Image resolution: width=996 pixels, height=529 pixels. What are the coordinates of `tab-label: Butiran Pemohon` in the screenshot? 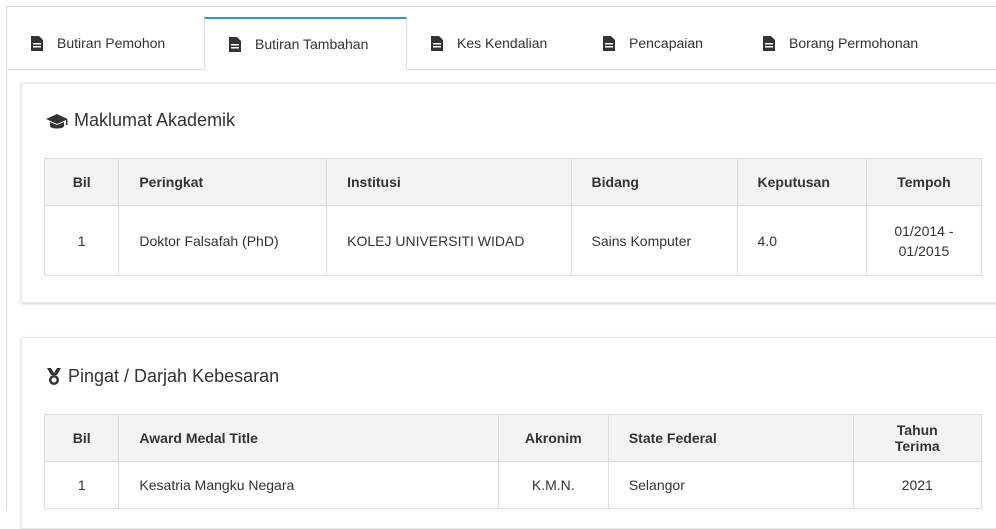 It's located at (111, 43).